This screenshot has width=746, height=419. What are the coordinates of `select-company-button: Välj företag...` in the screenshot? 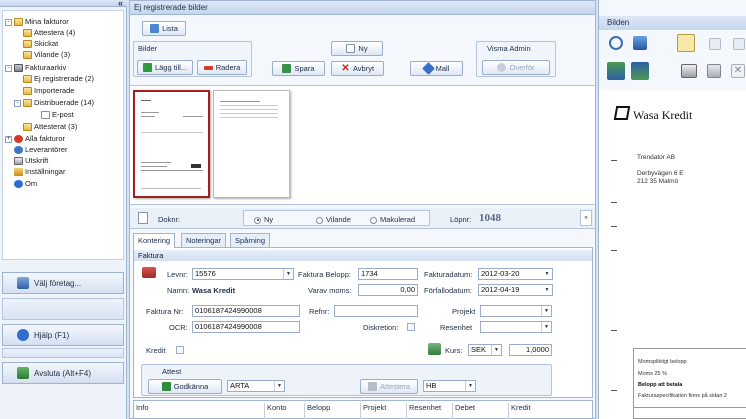 It's located at (63, 283).